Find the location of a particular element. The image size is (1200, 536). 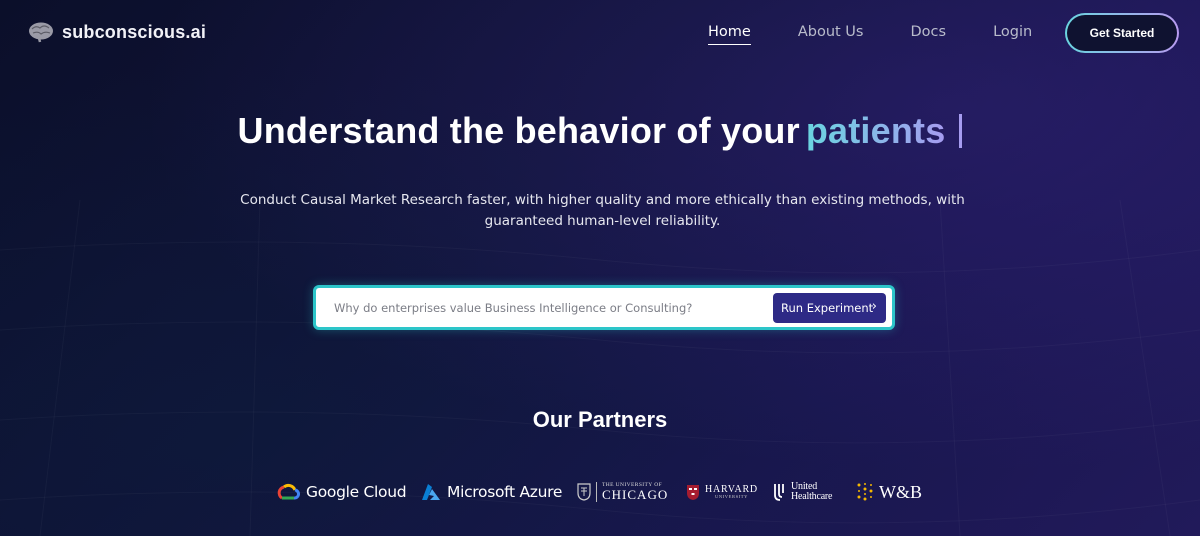

brain-logo-icon is located at coordinates (41, 32).